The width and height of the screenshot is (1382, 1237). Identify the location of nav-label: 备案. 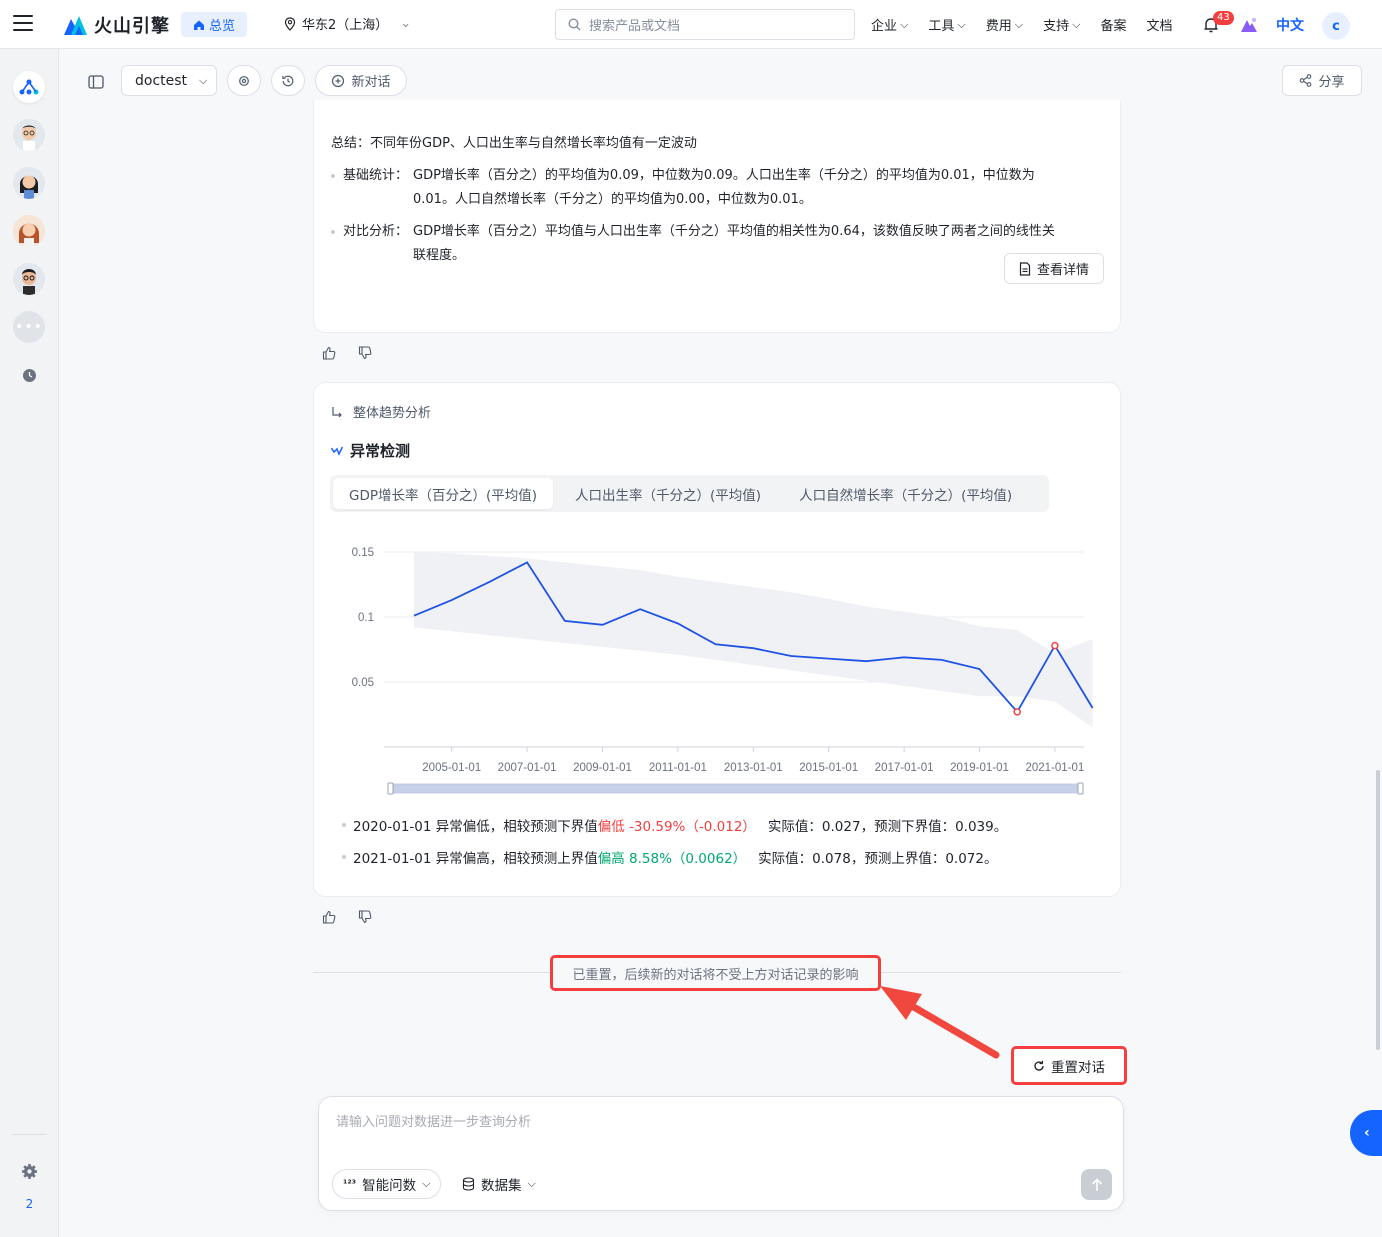
(1113, 26).